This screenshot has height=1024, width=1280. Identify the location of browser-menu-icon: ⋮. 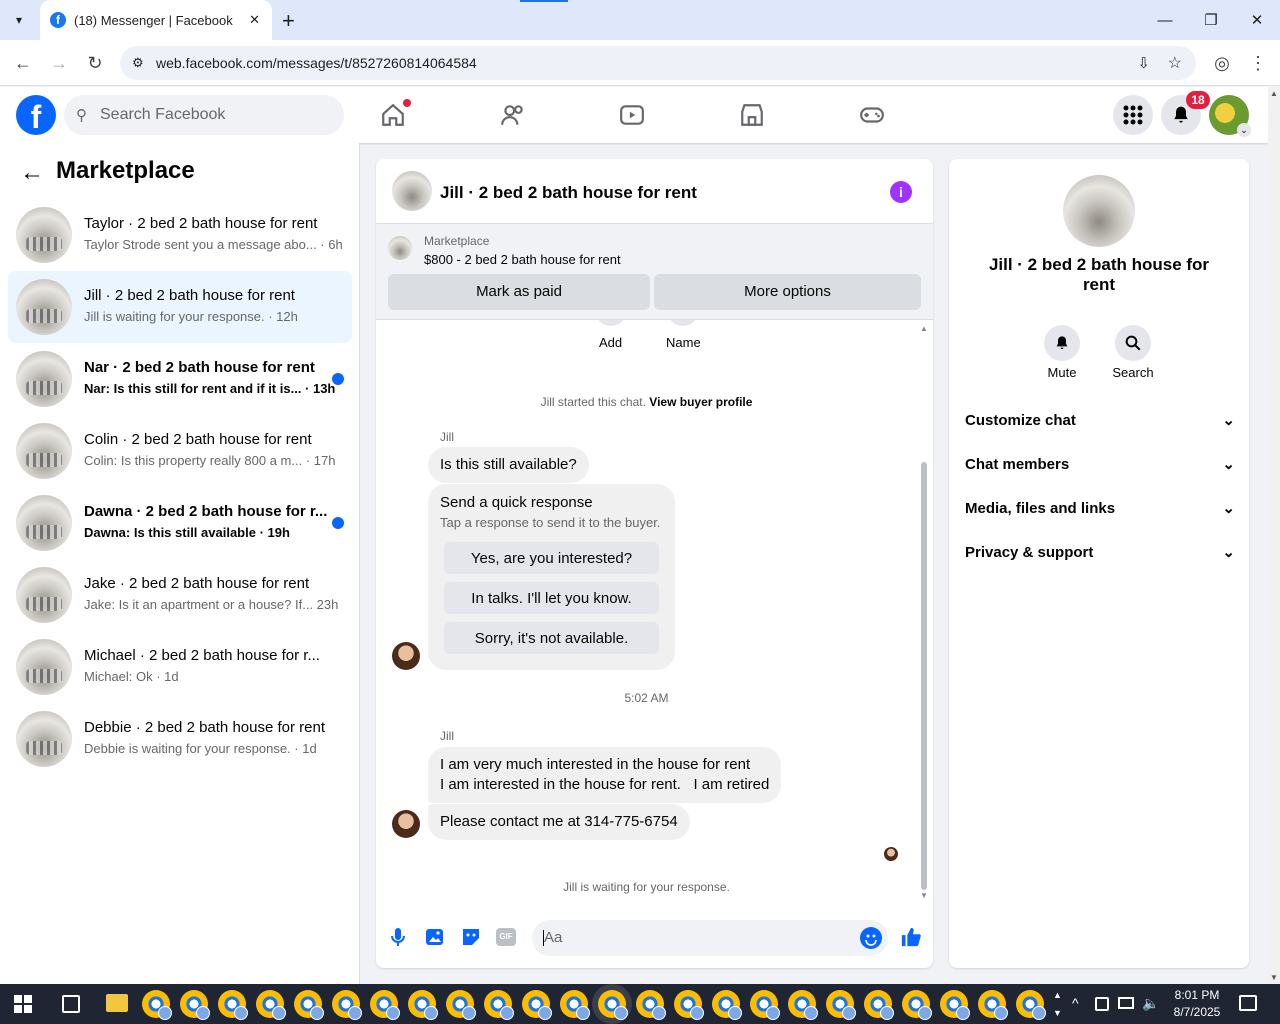
(1258, 63).